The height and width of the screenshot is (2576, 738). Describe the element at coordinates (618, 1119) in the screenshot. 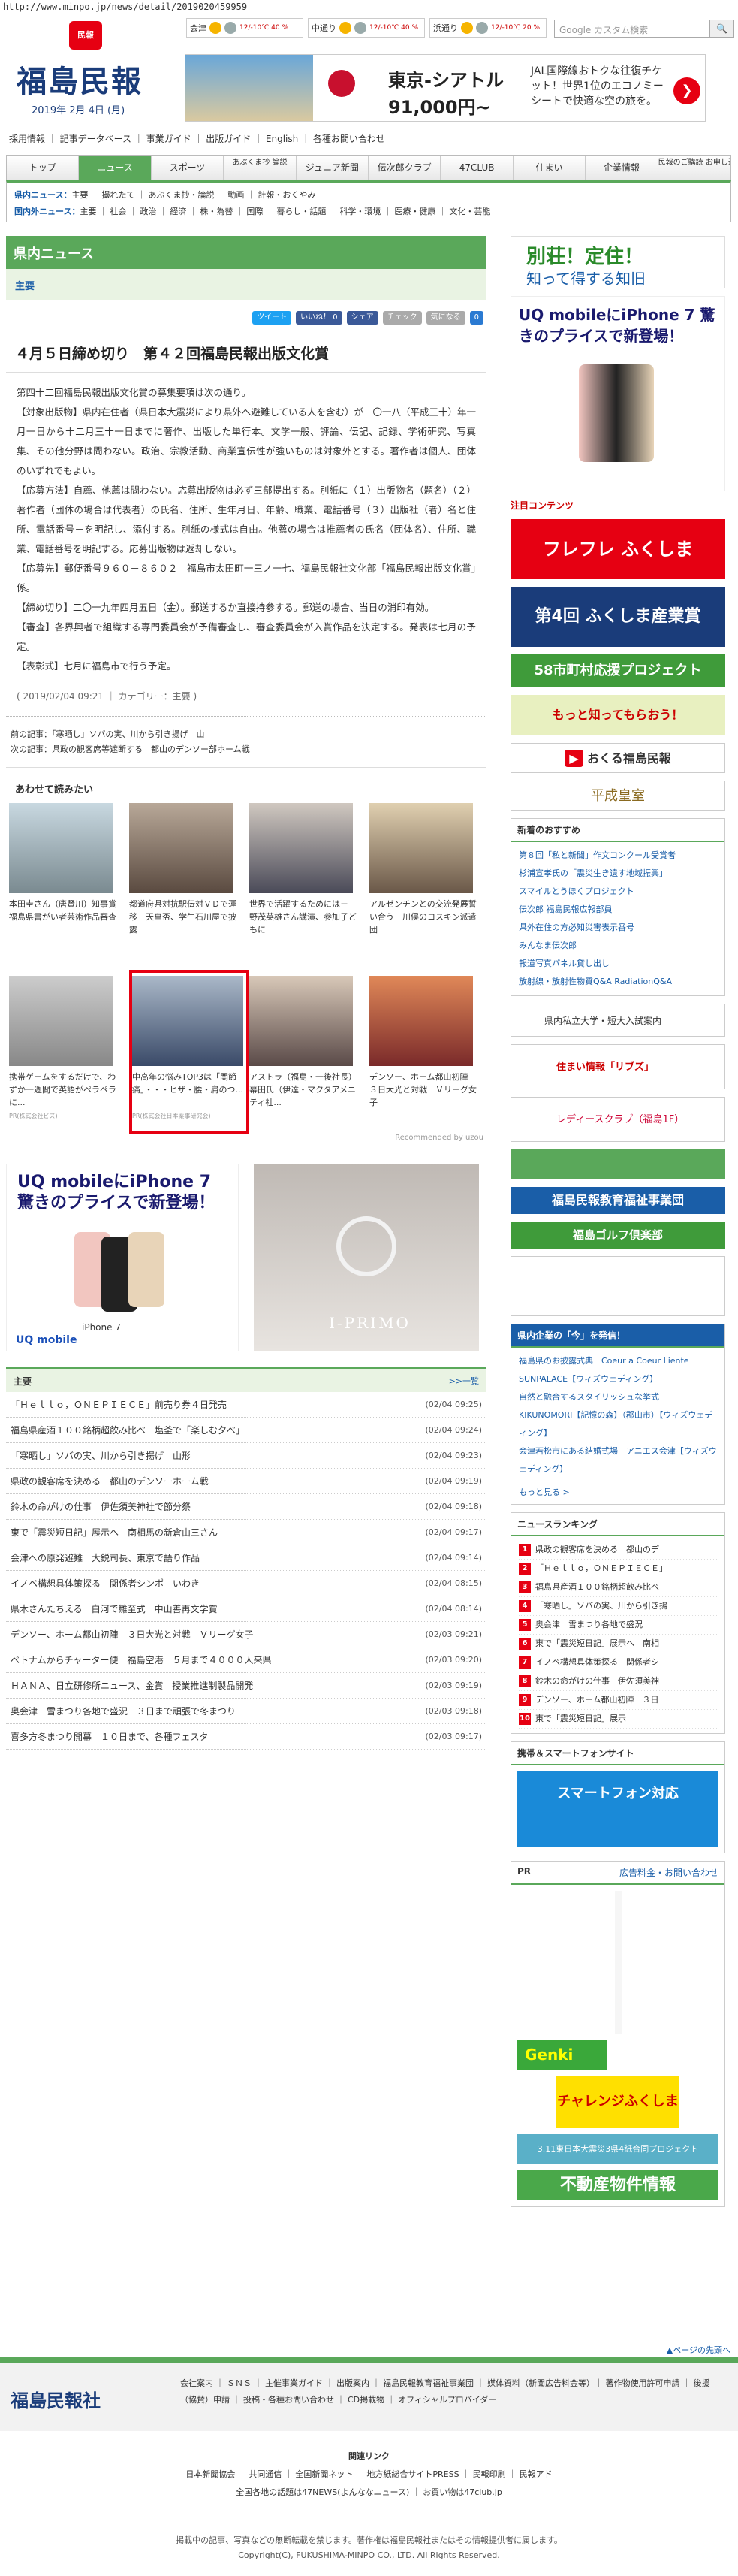

I see `lady-banner: レディースクラブ（福島1F）` at that location.